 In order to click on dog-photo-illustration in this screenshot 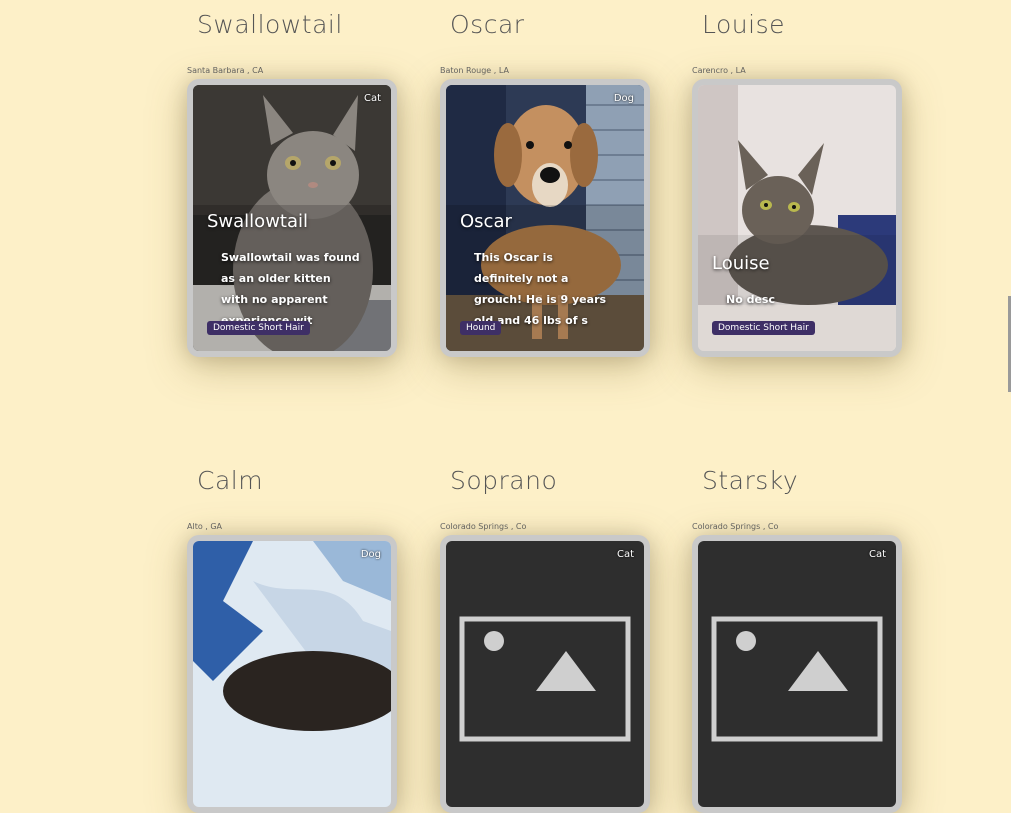, I will do `click(292, 674)`.